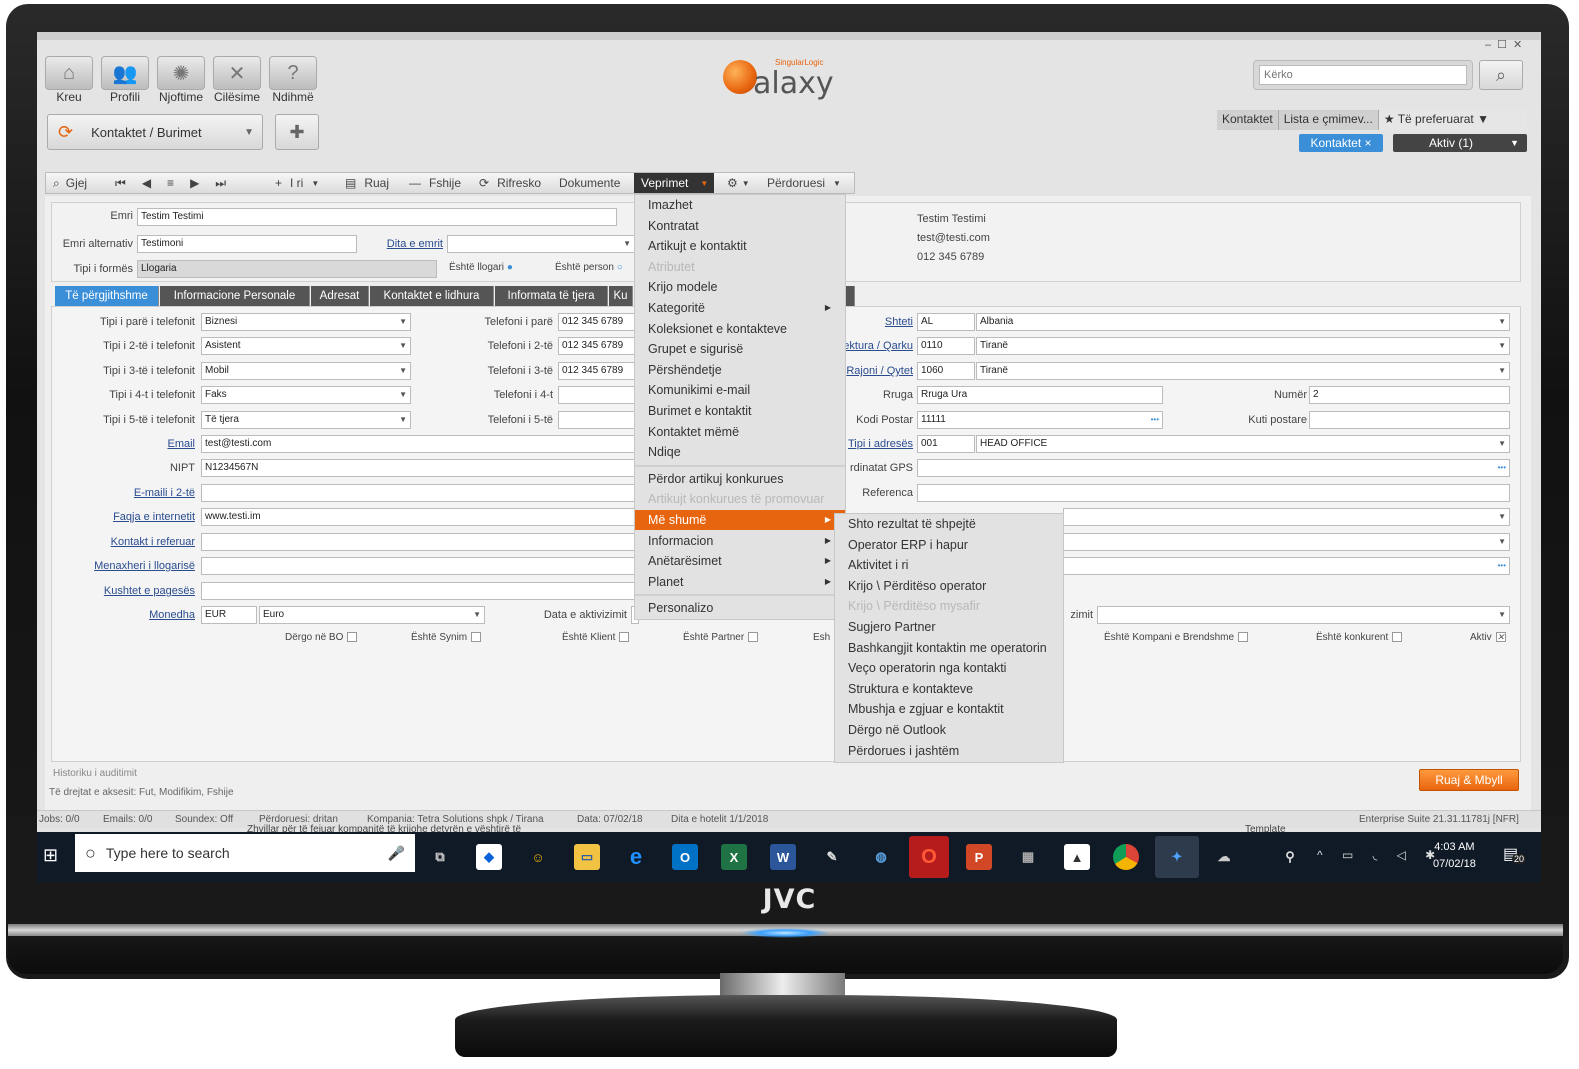  Describe the element at coordinates (979, 857) in the screenshot. I see `powerpoint-icon: P` at that location.